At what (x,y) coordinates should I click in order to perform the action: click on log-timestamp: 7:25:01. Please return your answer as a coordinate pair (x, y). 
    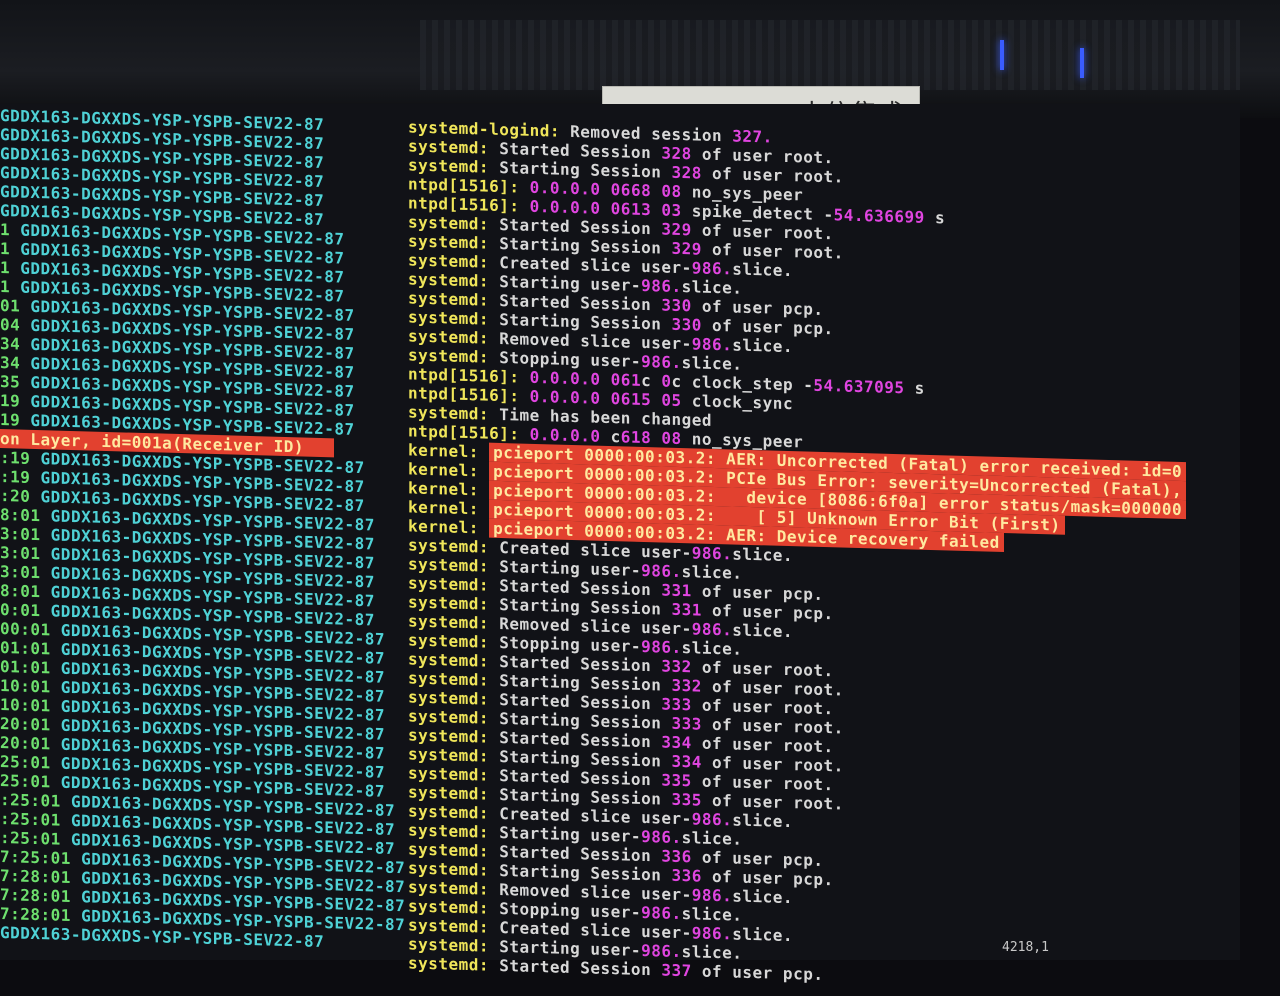
    Looking at the image, I should click on (41, 858).